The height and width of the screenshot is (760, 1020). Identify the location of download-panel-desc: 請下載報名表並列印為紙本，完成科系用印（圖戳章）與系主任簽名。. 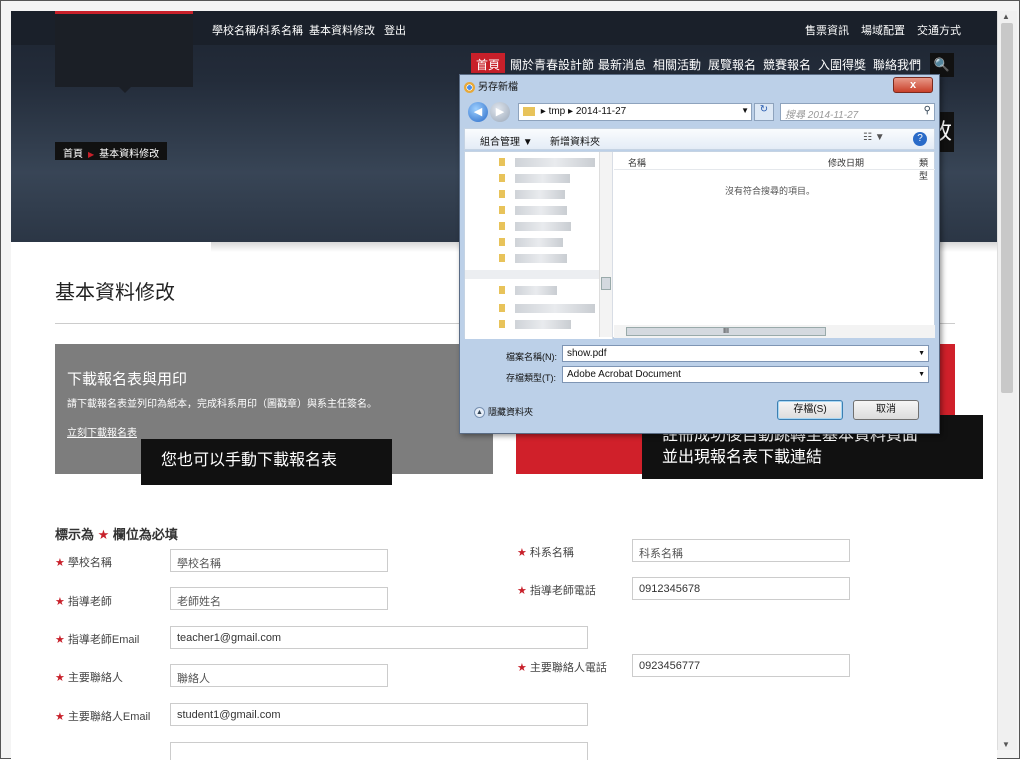
(222, 404).